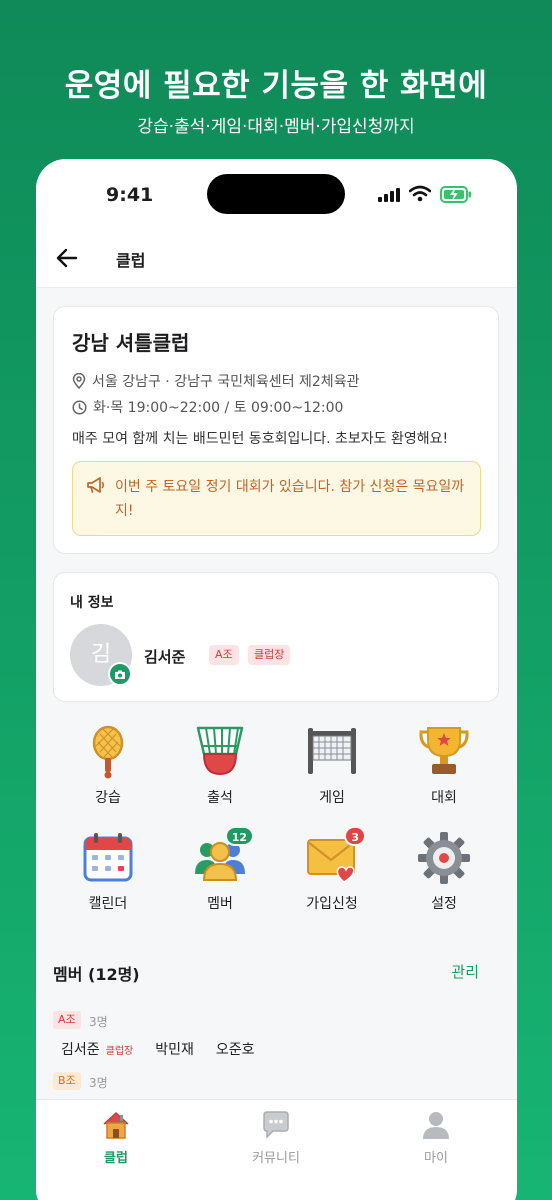 The height and width of the screenshot is (1200, 552). Describe the element at coordinates (224, 655) in the screenshot. I see `grade-badge: A조` at that location.